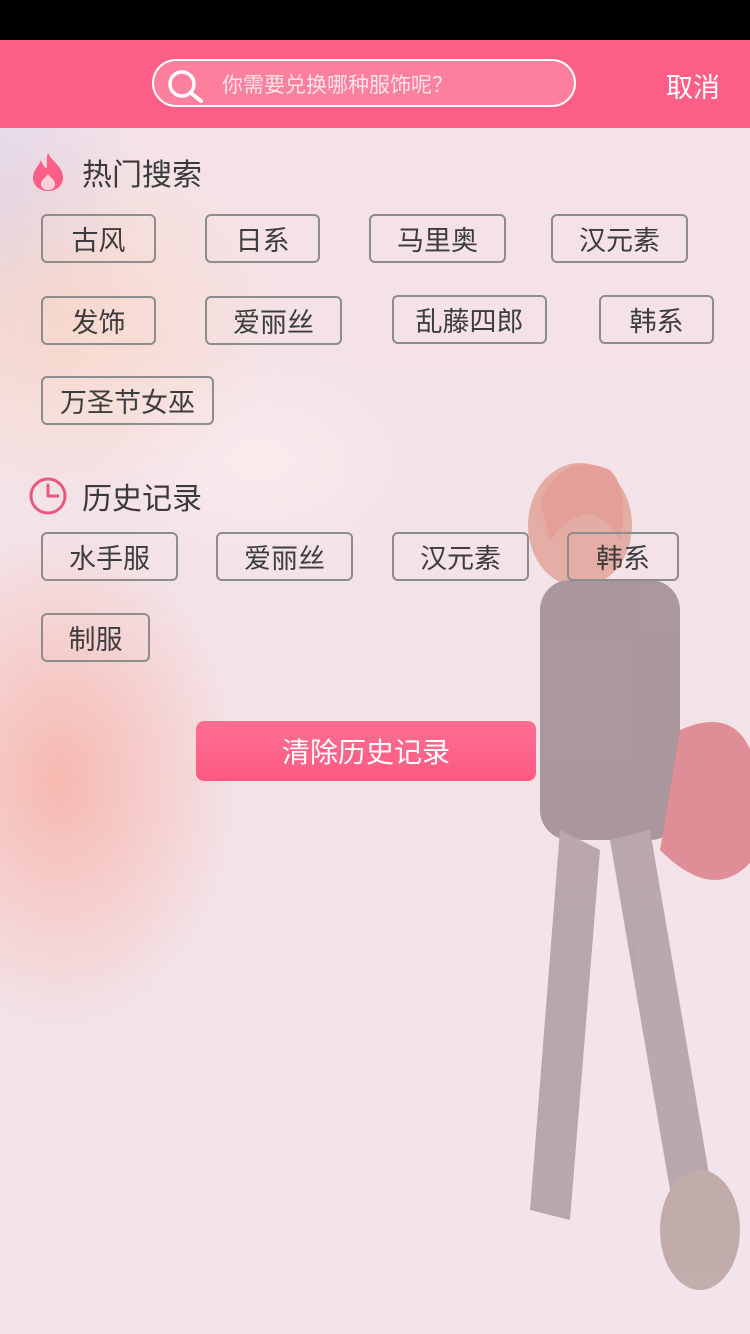 The height and width of the screenshot is (1334, 750). What do you see at coordinates (95, 637) in the screenshot?
I see `history-tag: 制服` at bounding box center [95, 637].